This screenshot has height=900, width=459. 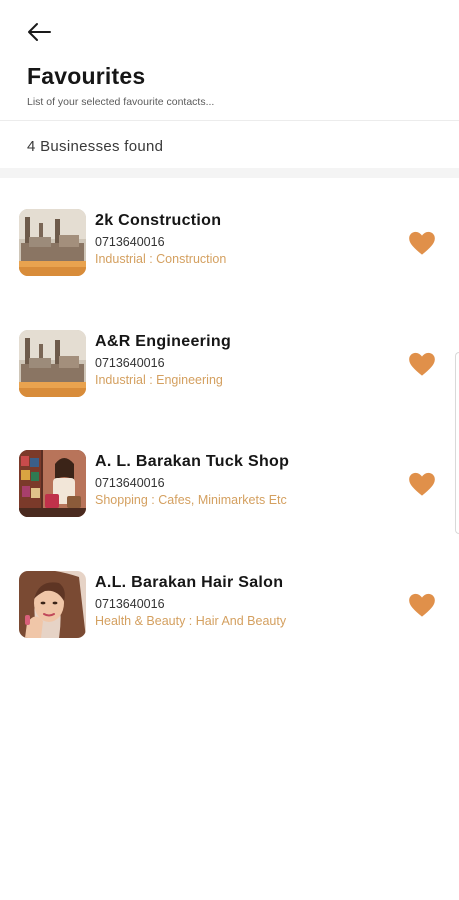 What do you see at coordinates (161, 259) in the screenshot?
I see `business-category: Industrial : Construction` at bounding box center [161, 259].